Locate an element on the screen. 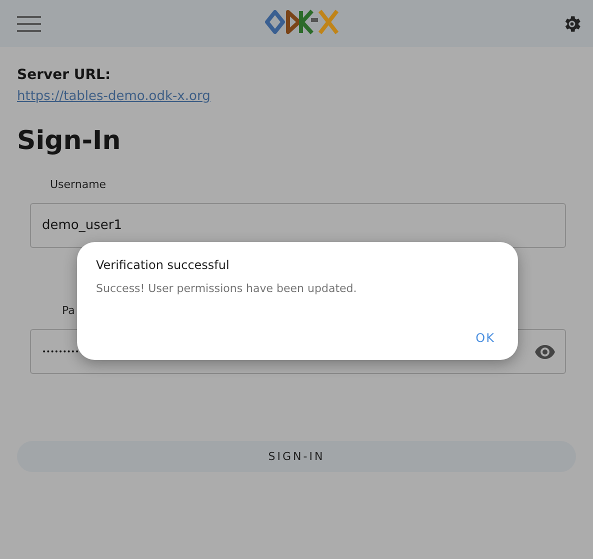 The height and width of the screenshot is (559, 593). server-url-label: Server URL: is located at coordinates (64, 75).